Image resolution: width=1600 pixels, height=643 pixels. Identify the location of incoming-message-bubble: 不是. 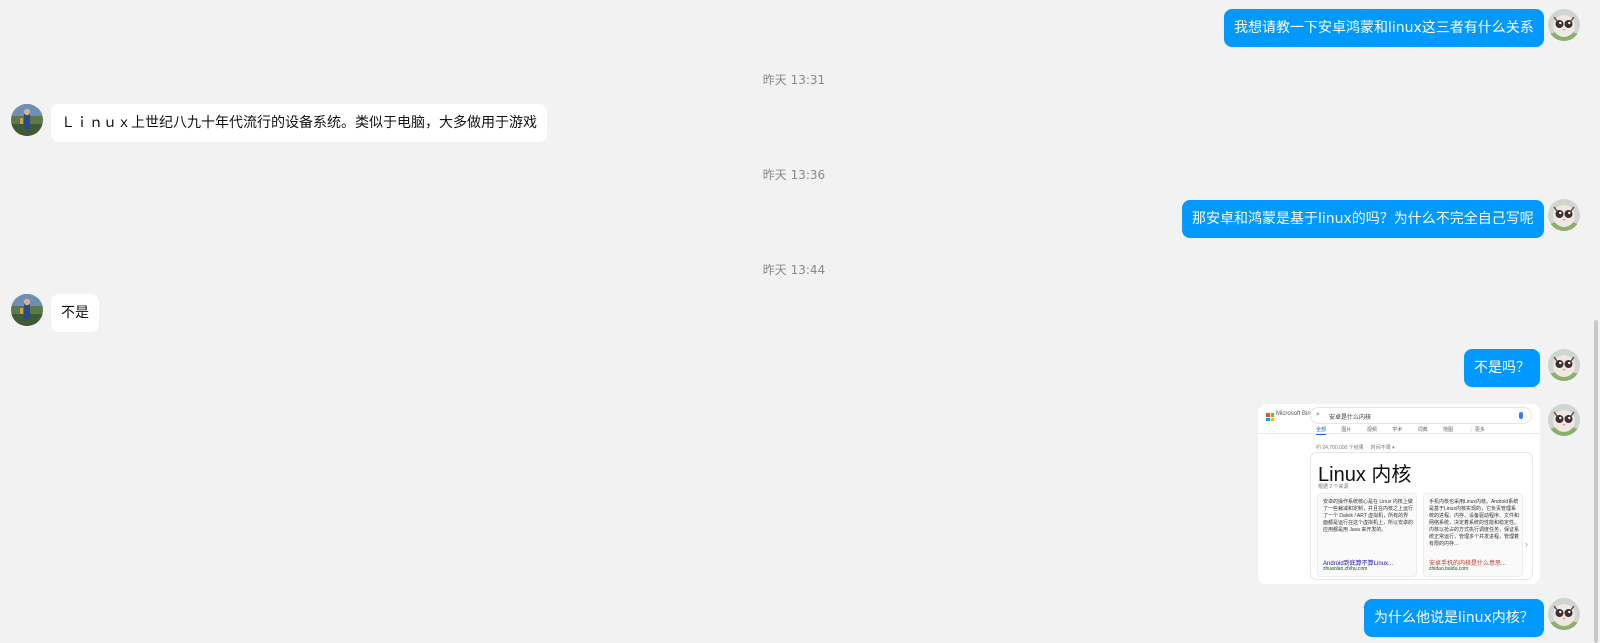
(75, 313).